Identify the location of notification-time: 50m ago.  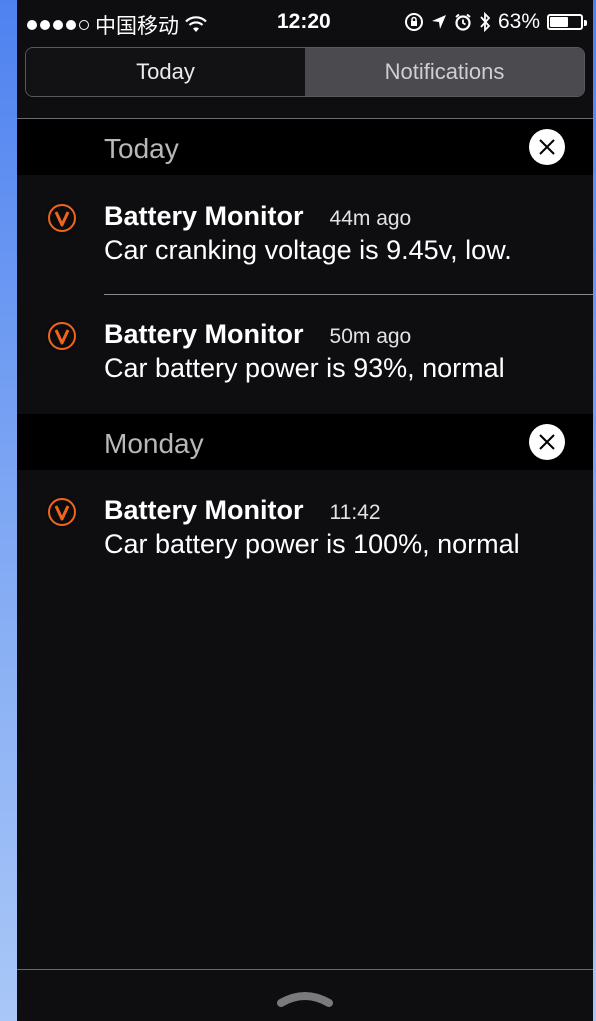
(370, 336).